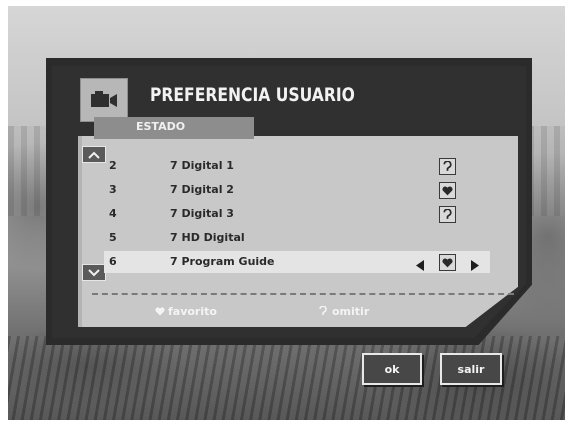 Image resolution: width=573 pixels, height=429 pixels. I want to click on channel-number: 3, so click(113, 189).